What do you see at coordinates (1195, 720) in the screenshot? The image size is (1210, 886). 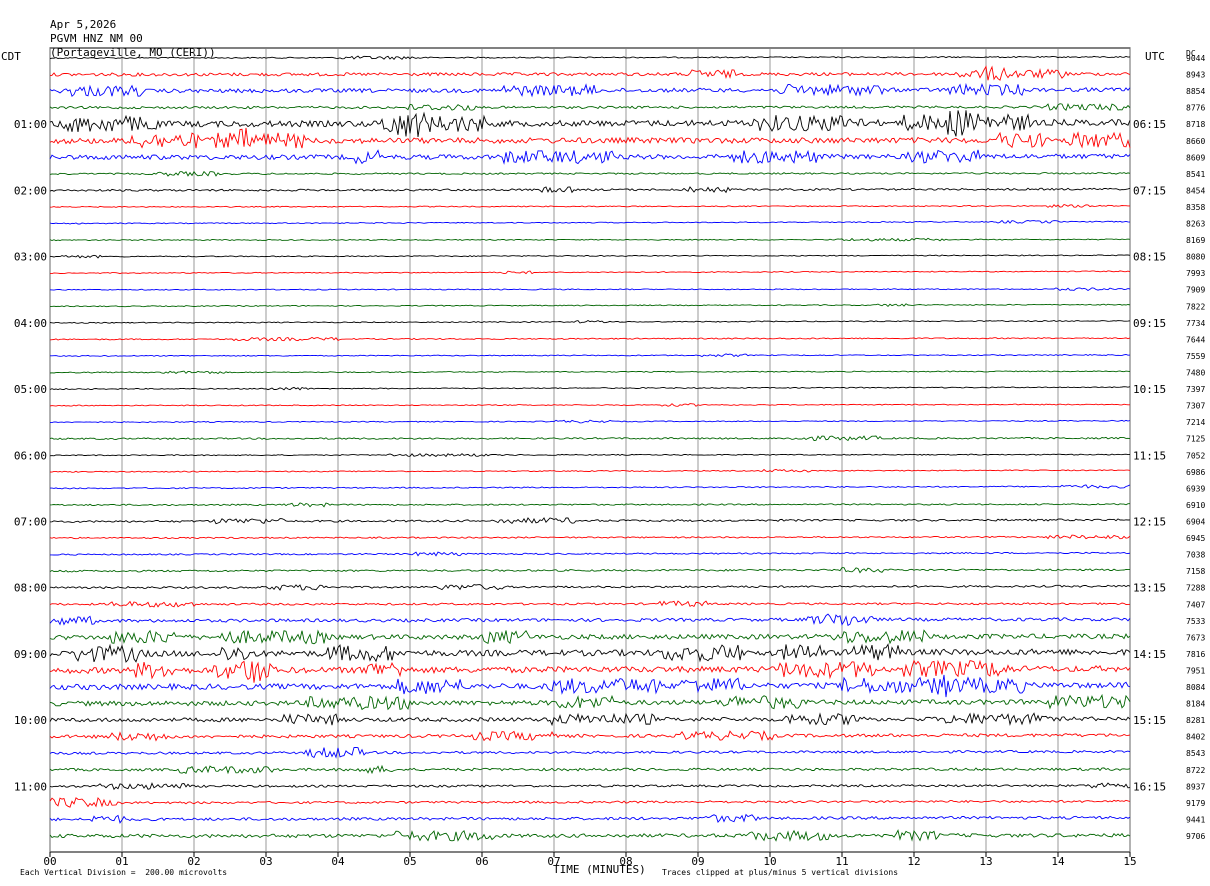 I see `dc-offset-label: 8281` at bounding box center [1195, 720].